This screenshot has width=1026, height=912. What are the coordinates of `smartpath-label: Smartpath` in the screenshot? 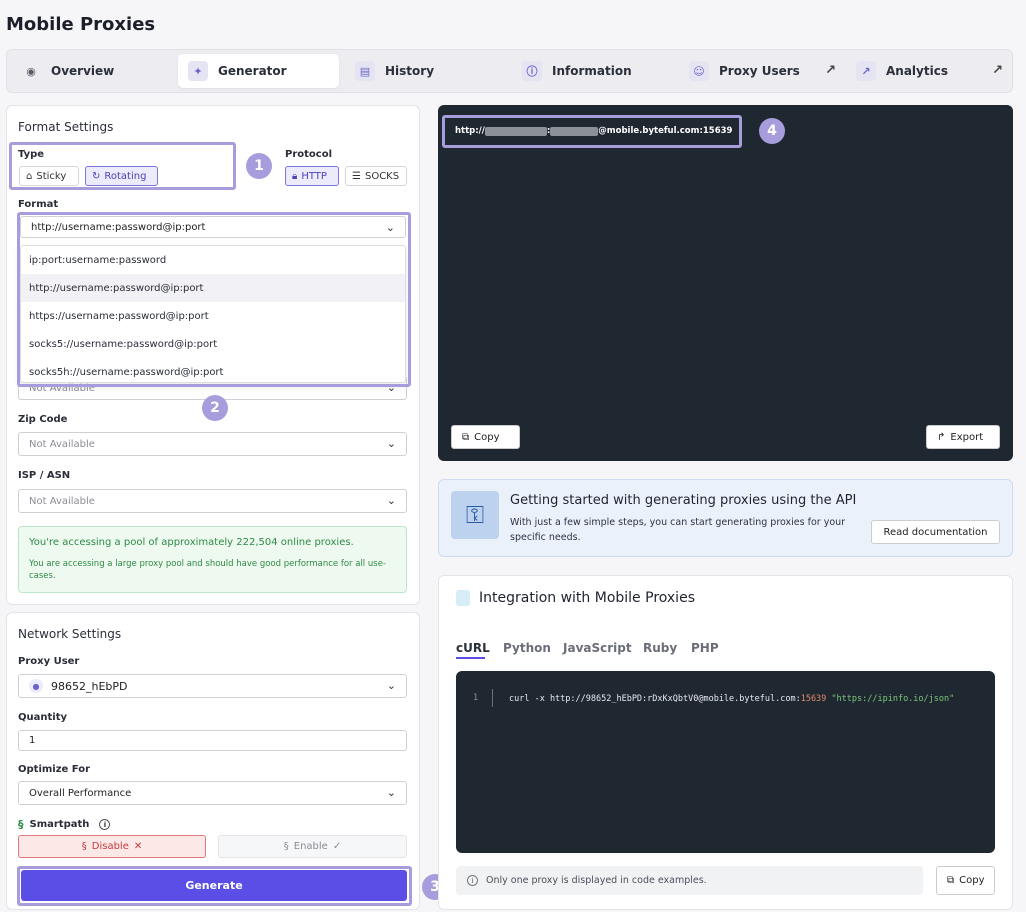 It's located at (59, 824).